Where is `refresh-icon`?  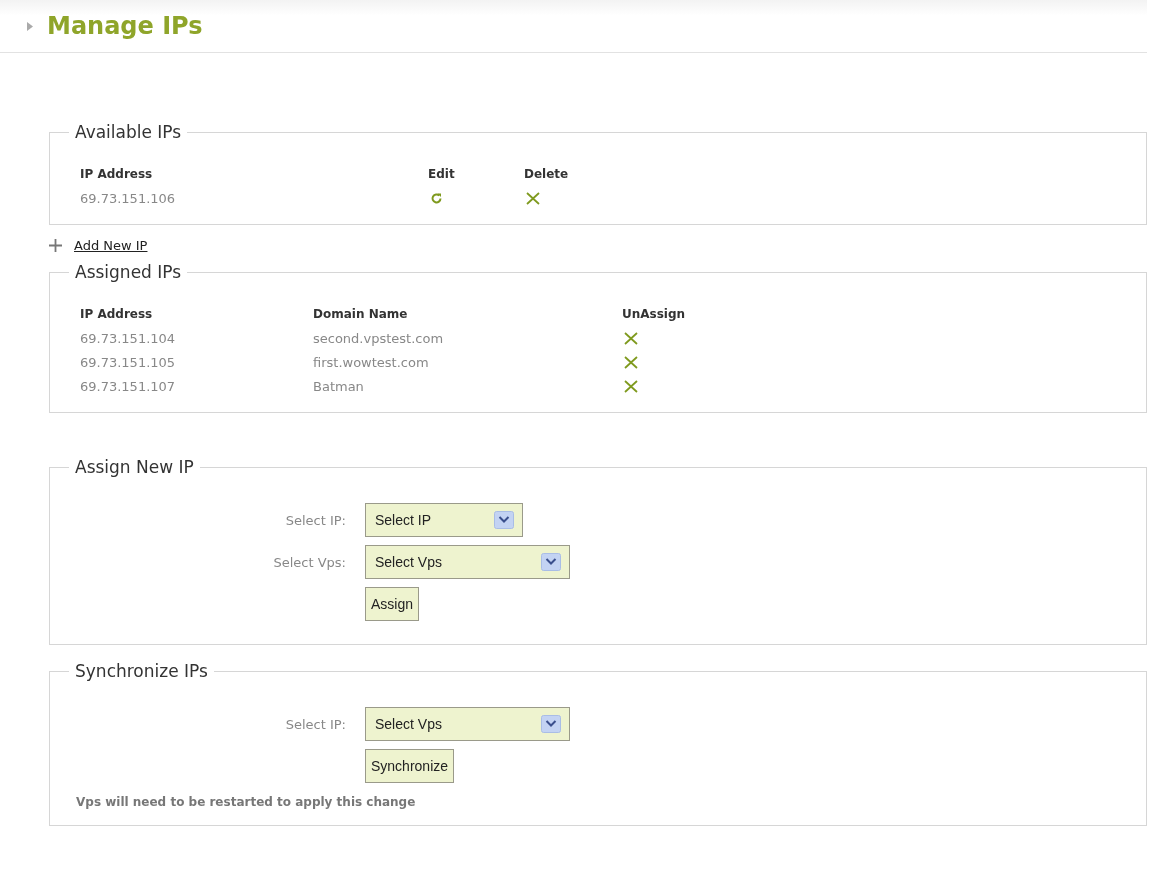 refresh-icon is located at coordinates (436, 198).